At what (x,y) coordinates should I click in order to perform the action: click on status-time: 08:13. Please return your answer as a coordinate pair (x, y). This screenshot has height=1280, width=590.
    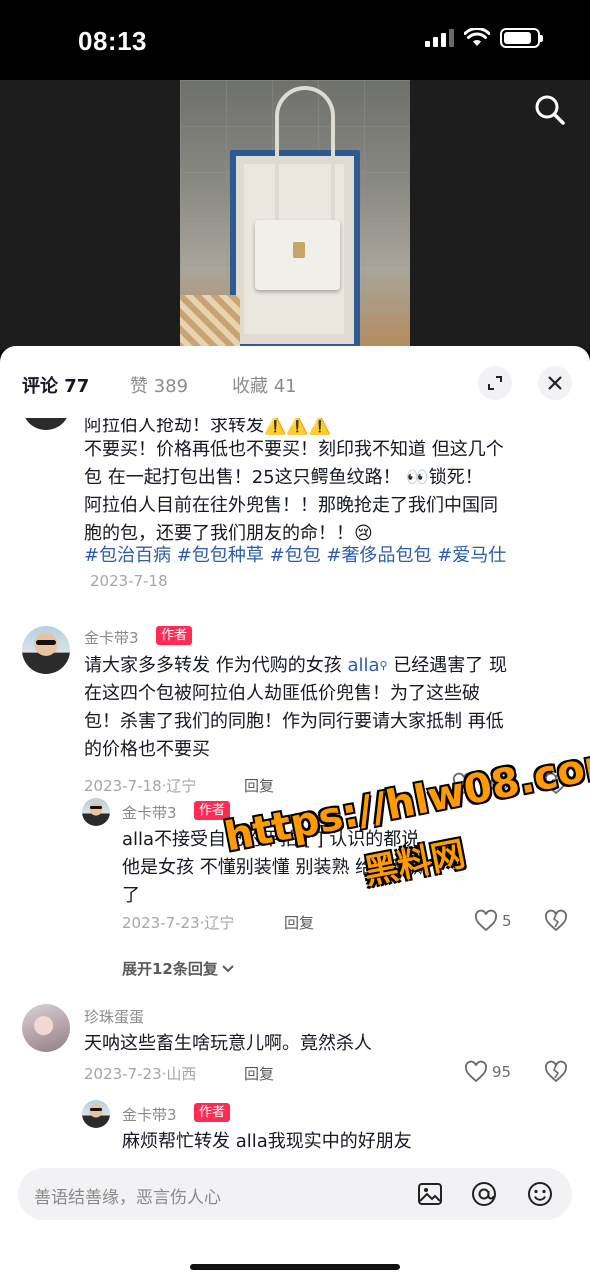
    Looking at the image, I should click on (112, 41).